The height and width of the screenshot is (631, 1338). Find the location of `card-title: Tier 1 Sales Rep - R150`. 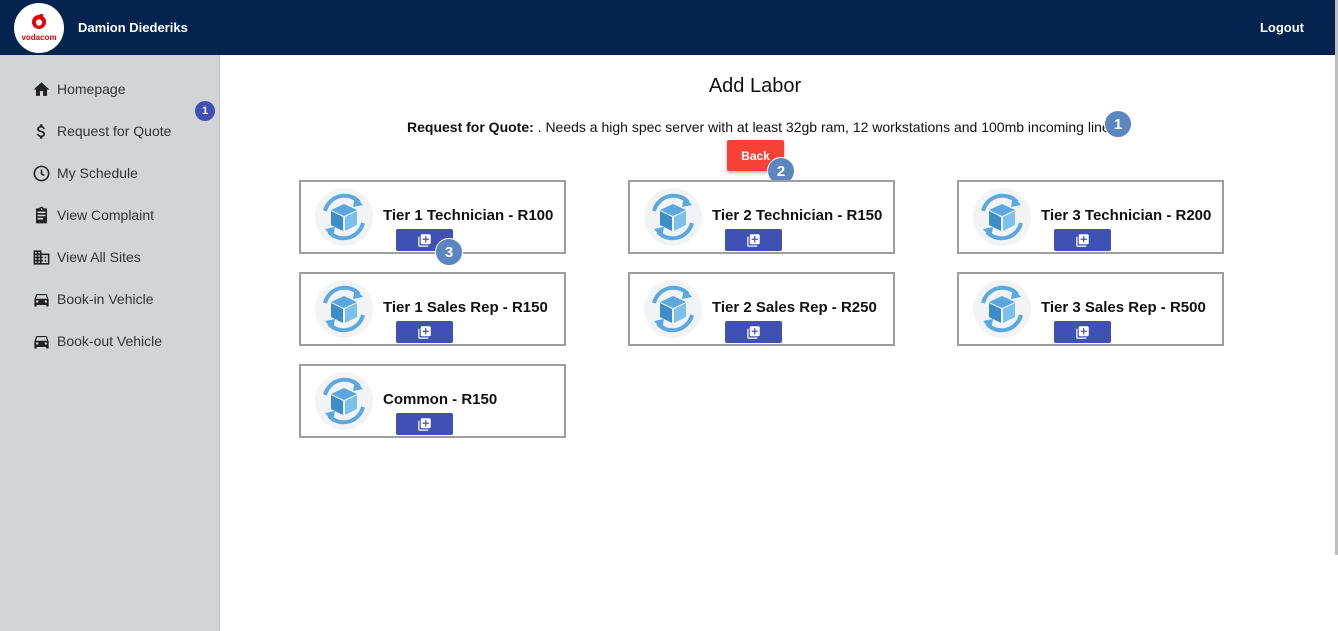

card-title: Tier 1 Sales Rep - R150 is located at coordinates (465, 307).